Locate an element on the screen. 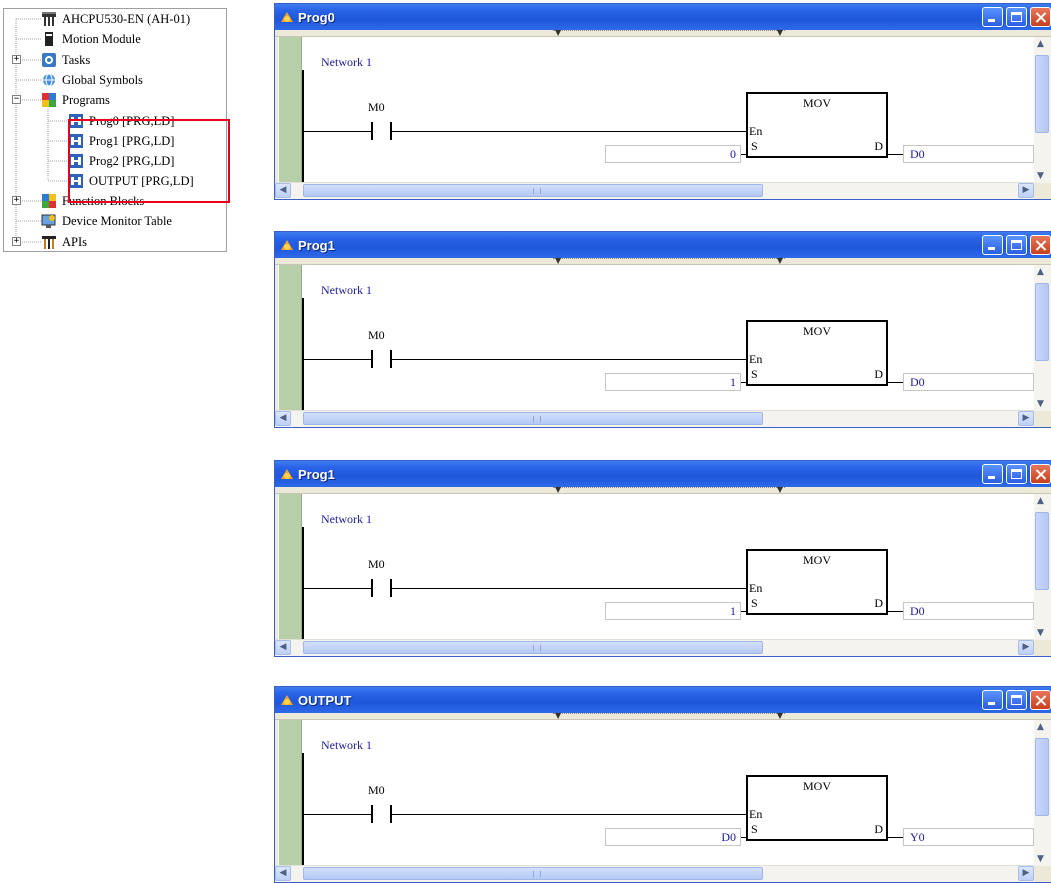  tree-label: Tasks is located at coordinates (76, 59).